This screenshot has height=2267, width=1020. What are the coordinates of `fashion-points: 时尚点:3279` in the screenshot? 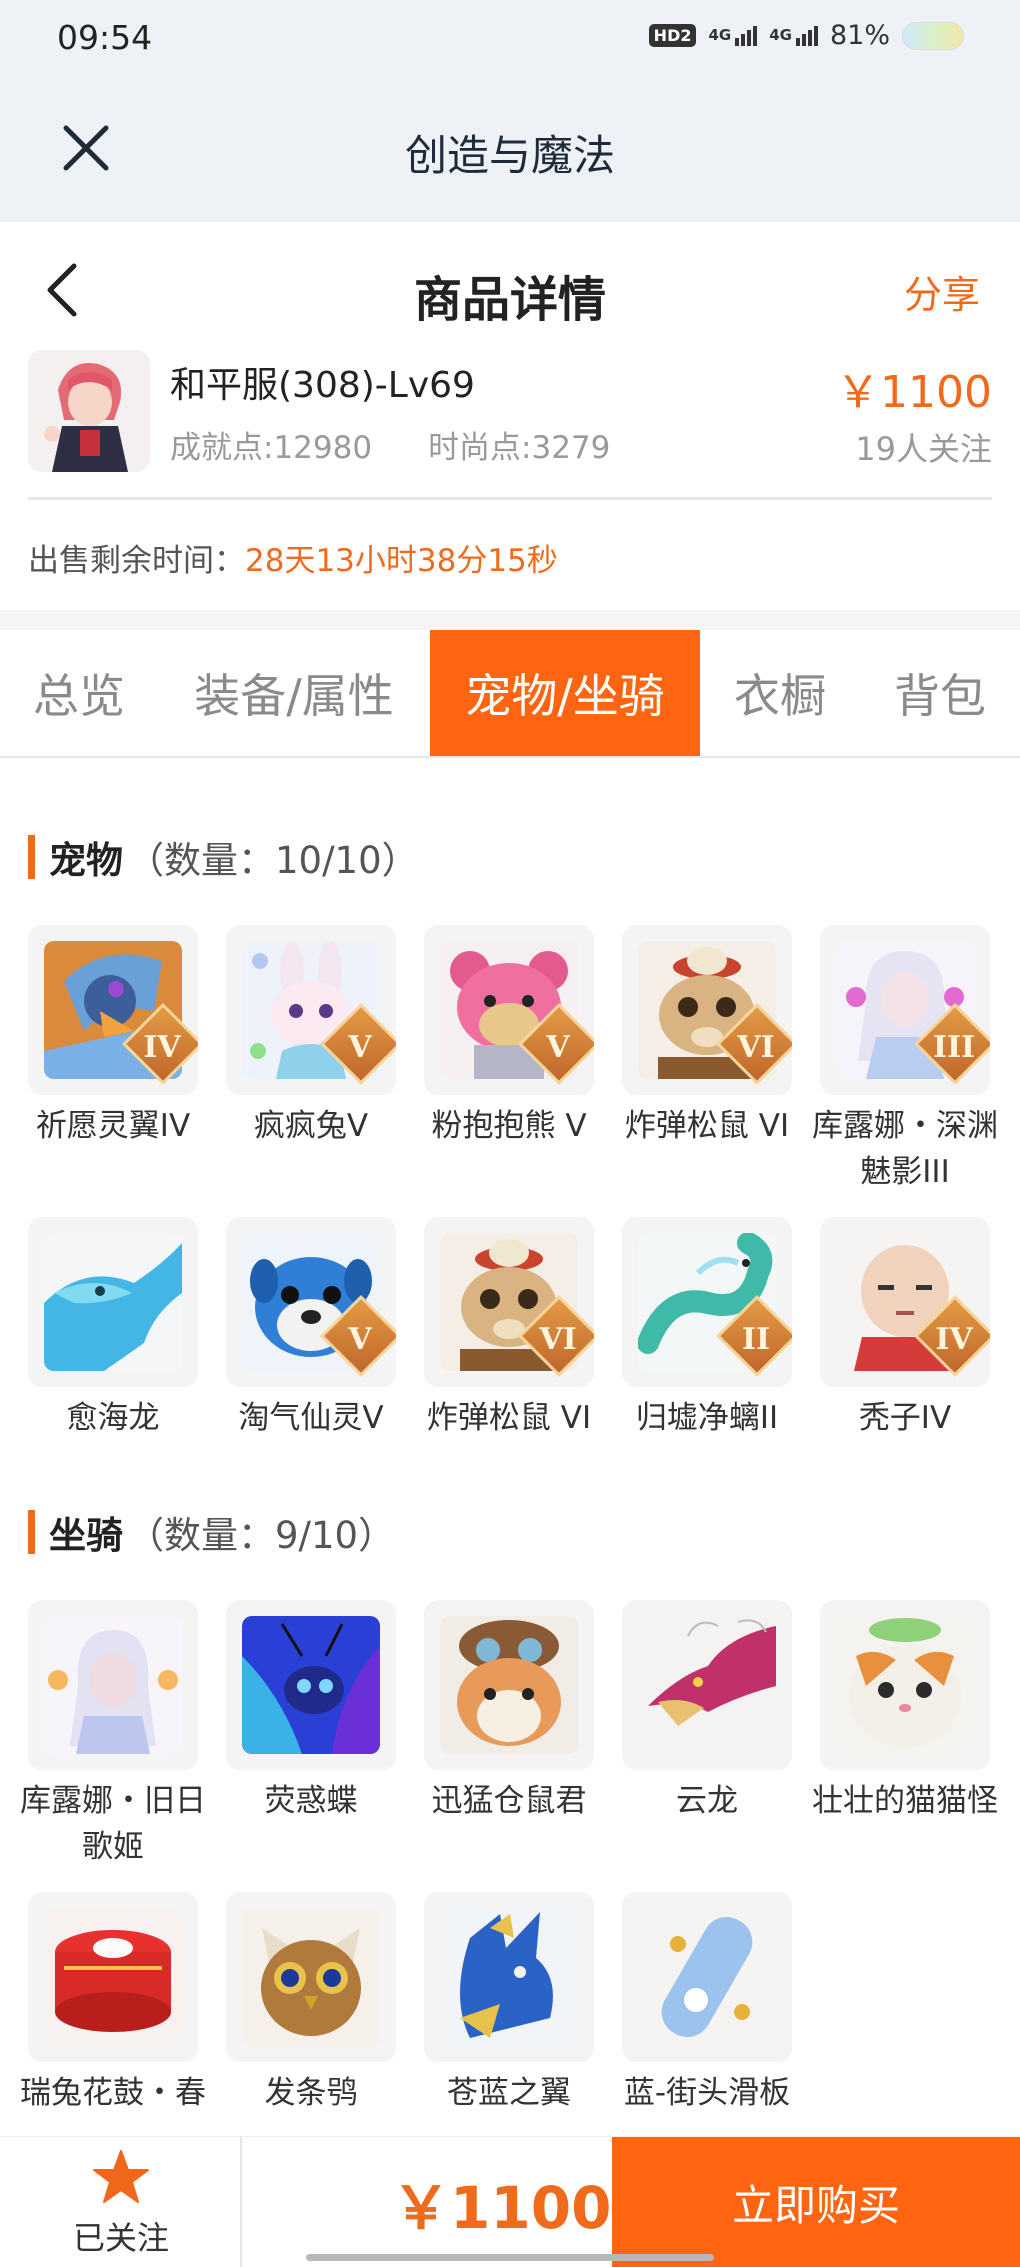 It's located at (519, 448).